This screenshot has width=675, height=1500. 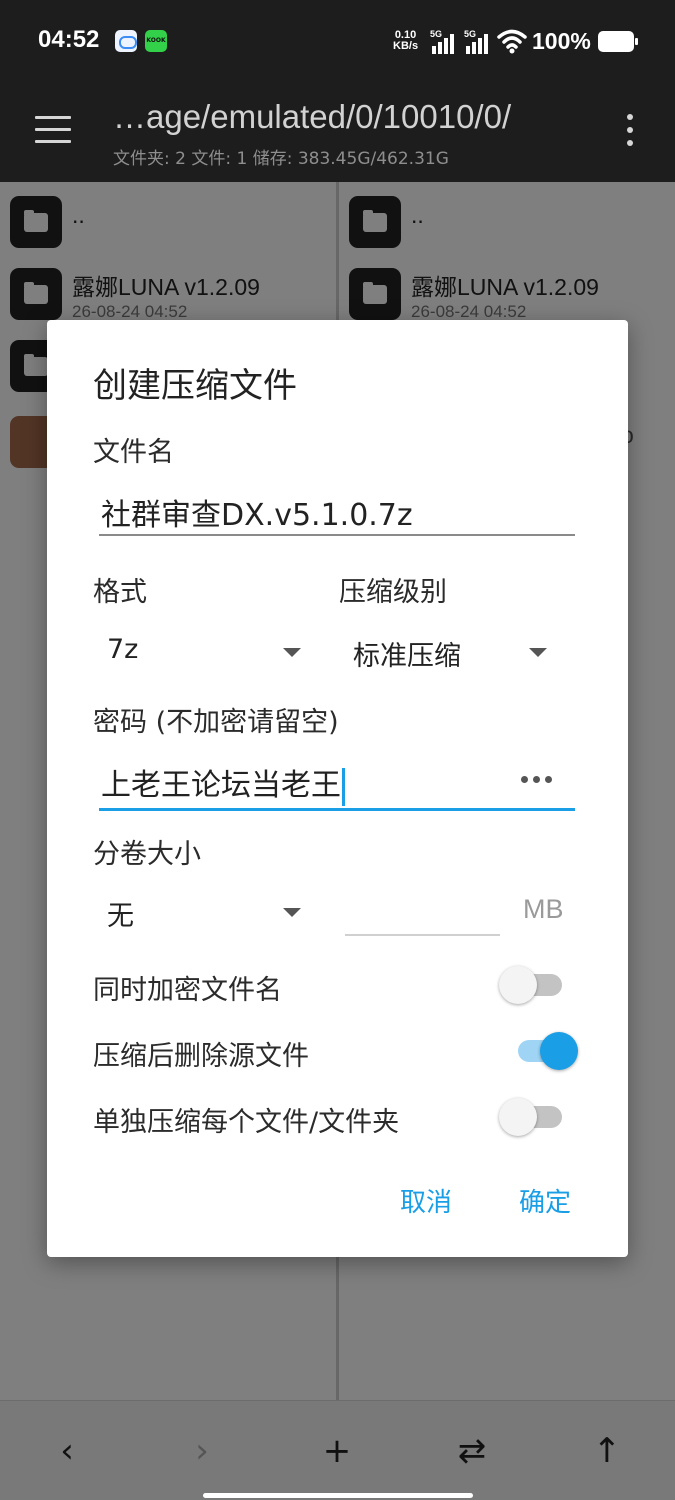 I want to click on network-speed: 0.10 KB/s, so click(x=405, y=41).